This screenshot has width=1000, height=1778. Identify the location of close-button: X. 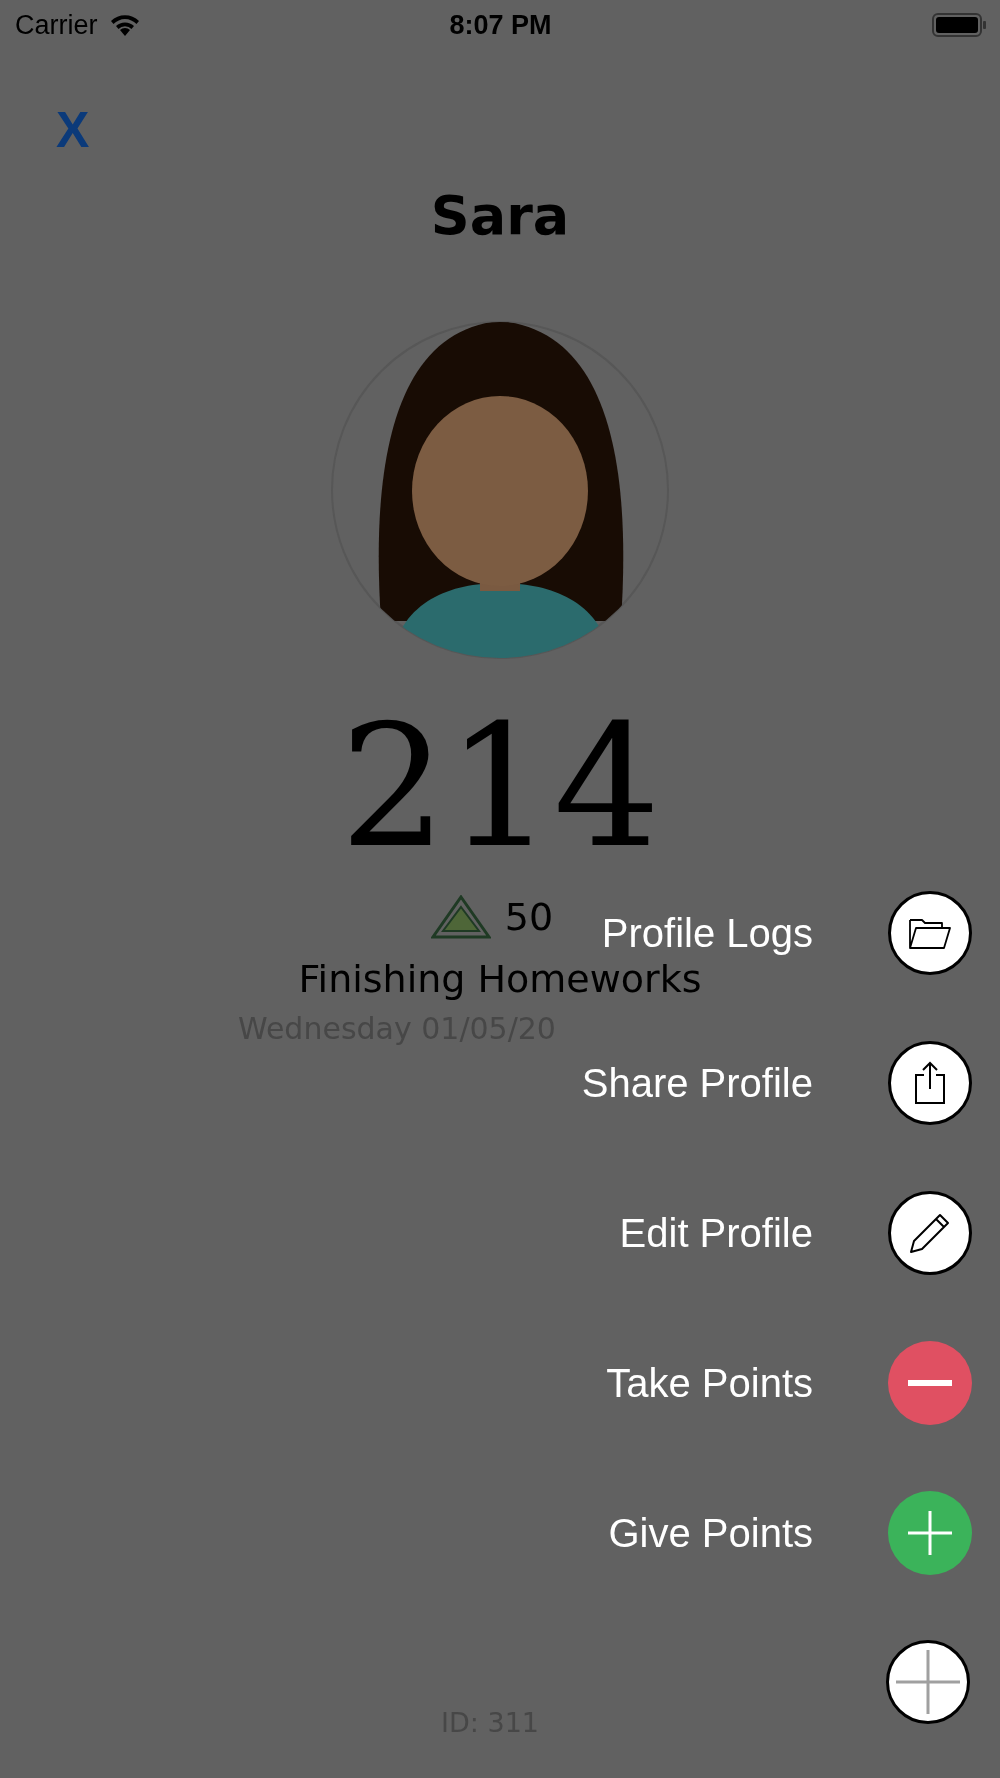
(73, 130).